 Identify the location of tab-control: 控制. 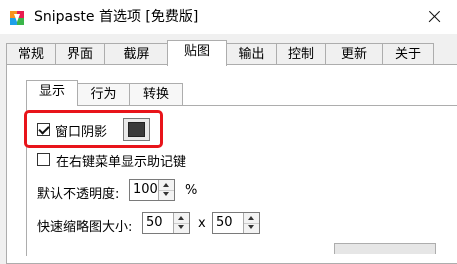
(301, 54).